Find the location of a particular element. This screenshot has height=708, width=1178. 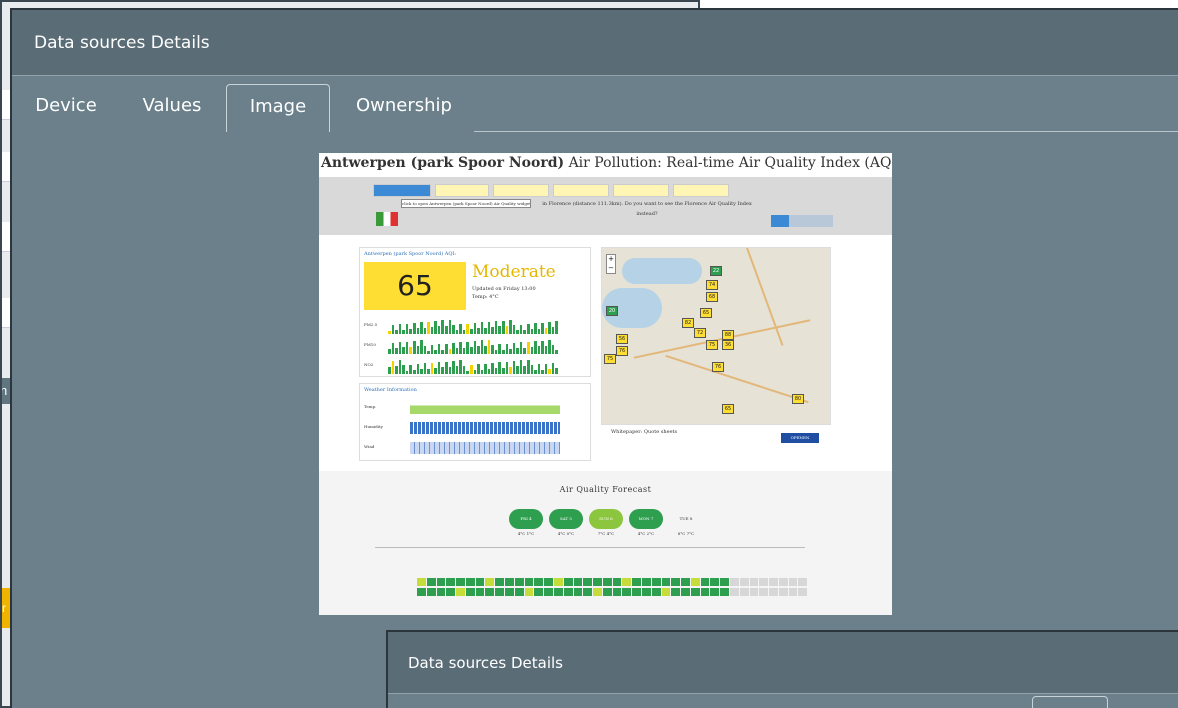

forecast-day: MON 7 is located at coordinates (646, 519).